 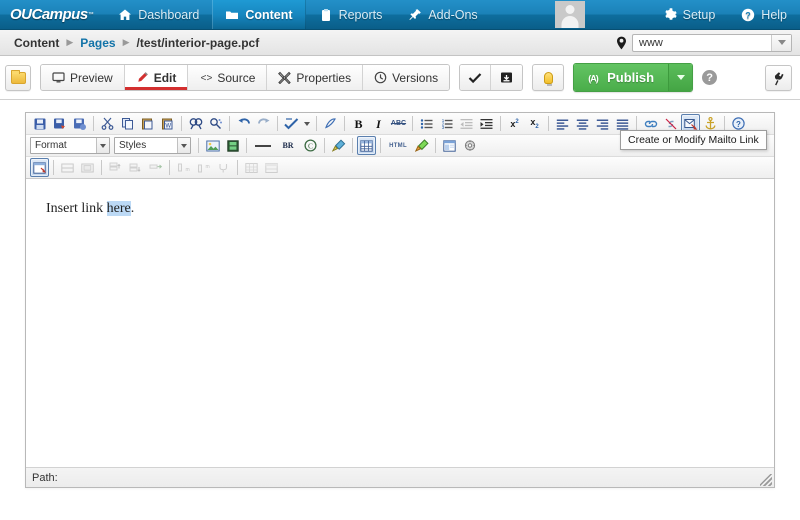 I want to click on superscript-icon: x2, so click(x=514, y=123).